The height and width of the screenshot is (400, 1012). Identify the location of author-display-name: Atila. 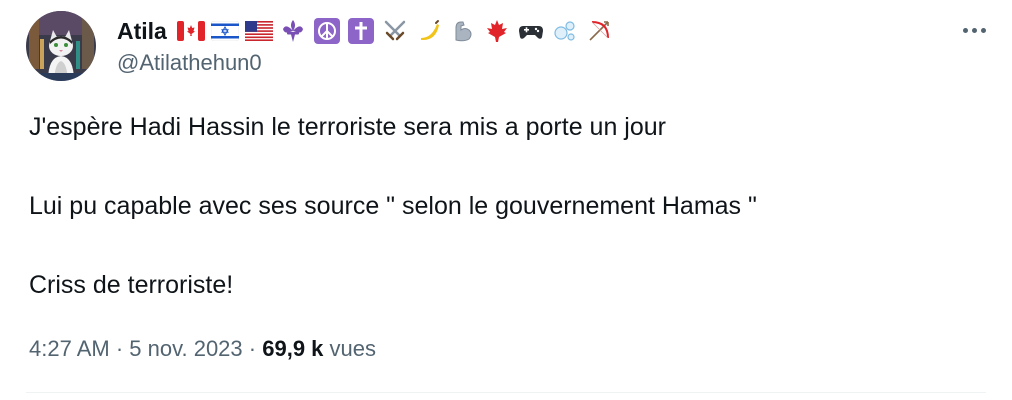
(142, 31).